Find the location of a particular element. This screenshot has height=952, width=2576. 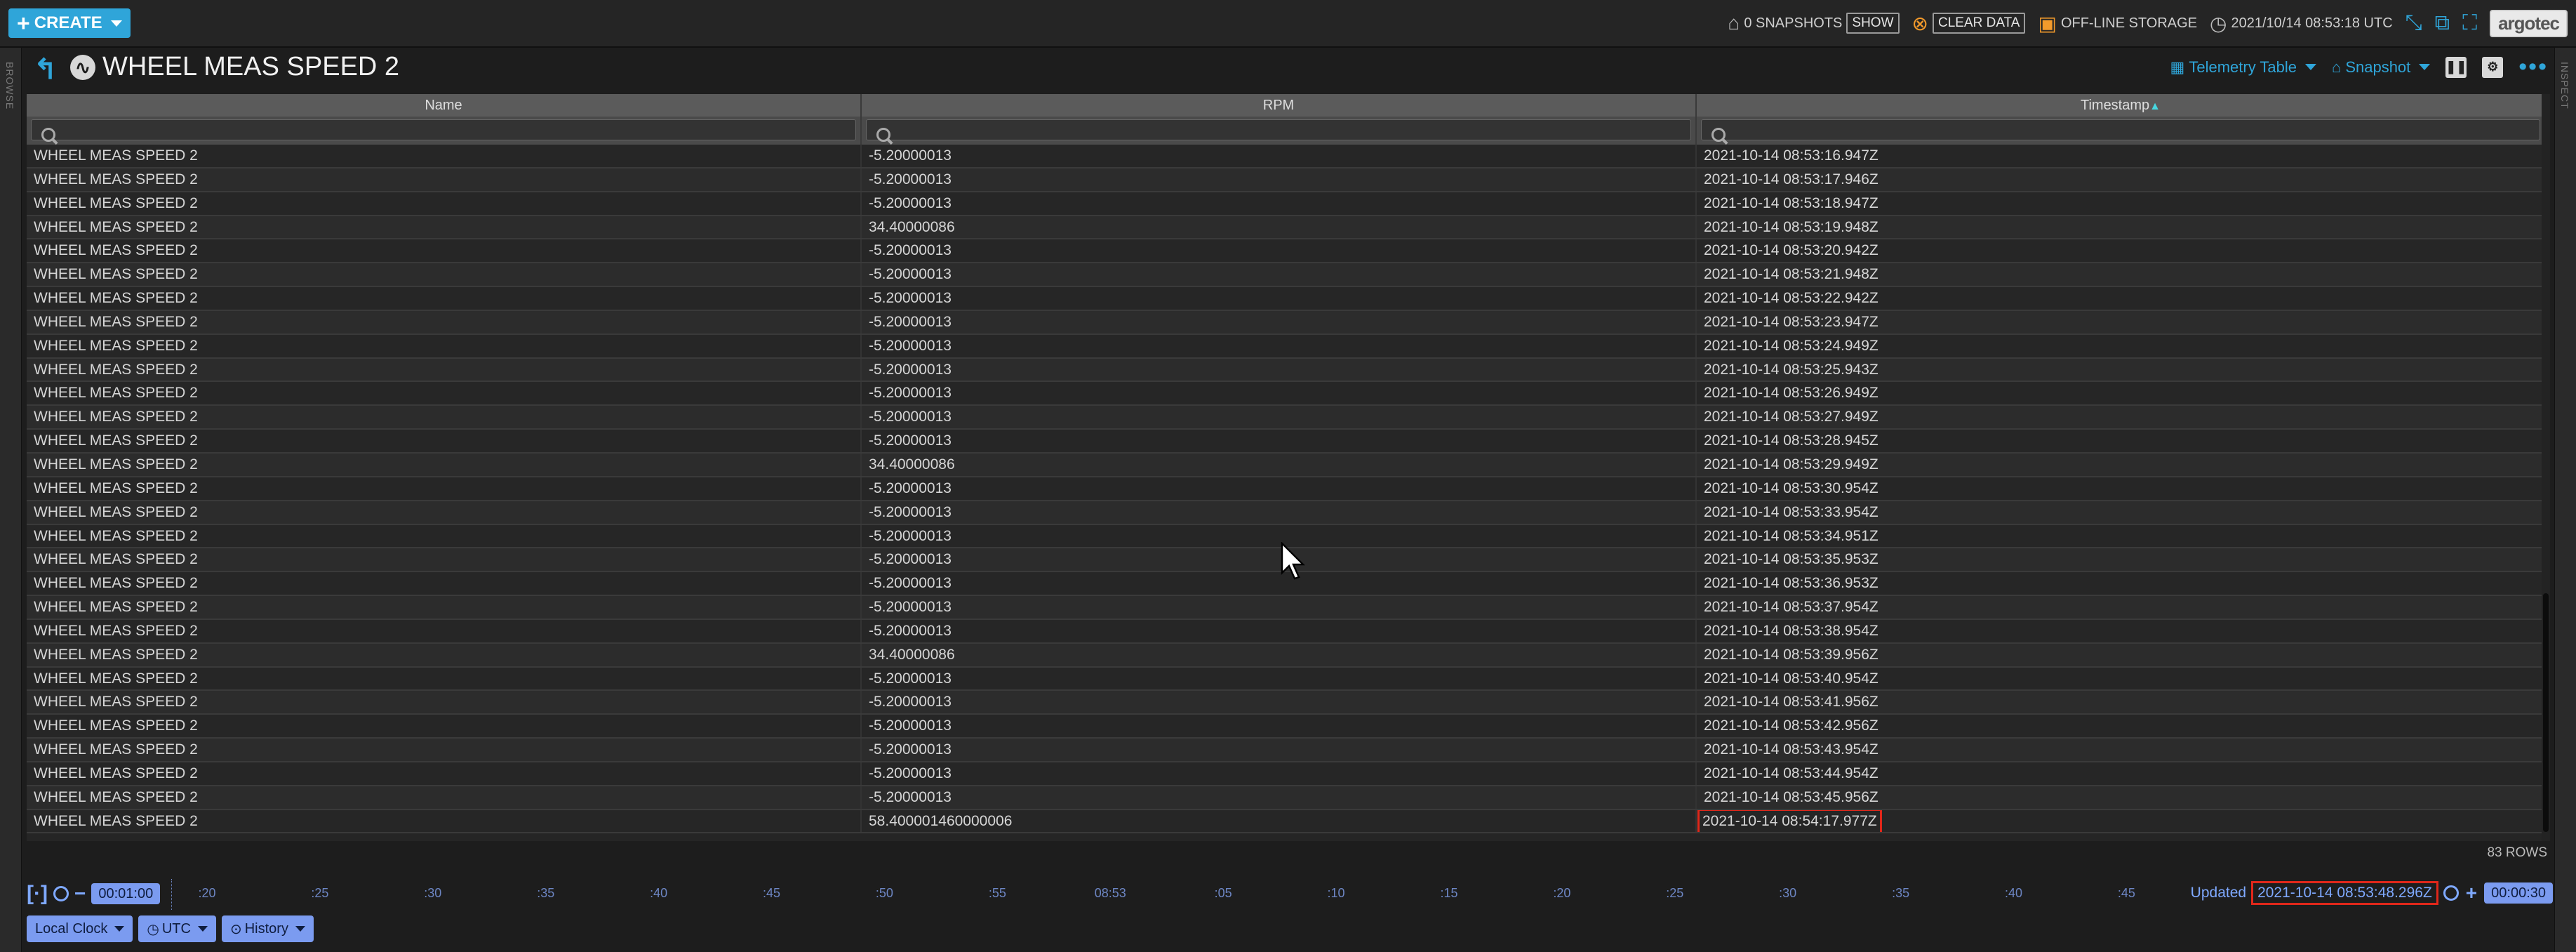

argotec-logo: argotec is located at coordinates (2529, 23).